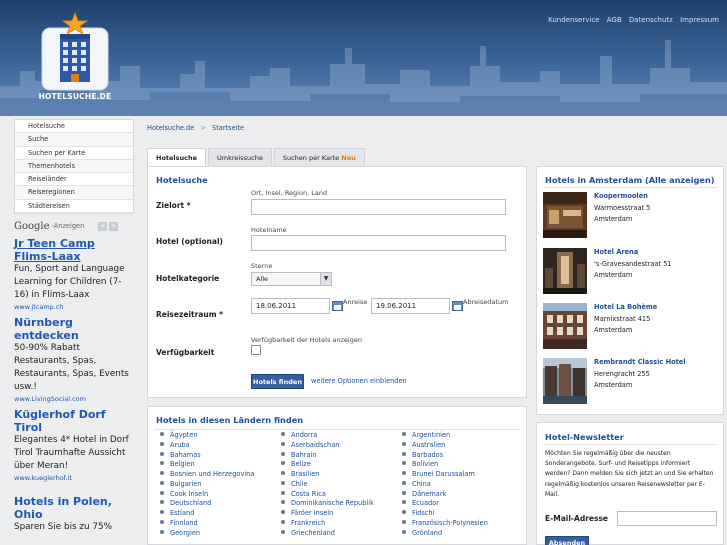 The image size is (727, 545). I want to click on ad-url: www.LivingSocial.com, so click(74, 399).